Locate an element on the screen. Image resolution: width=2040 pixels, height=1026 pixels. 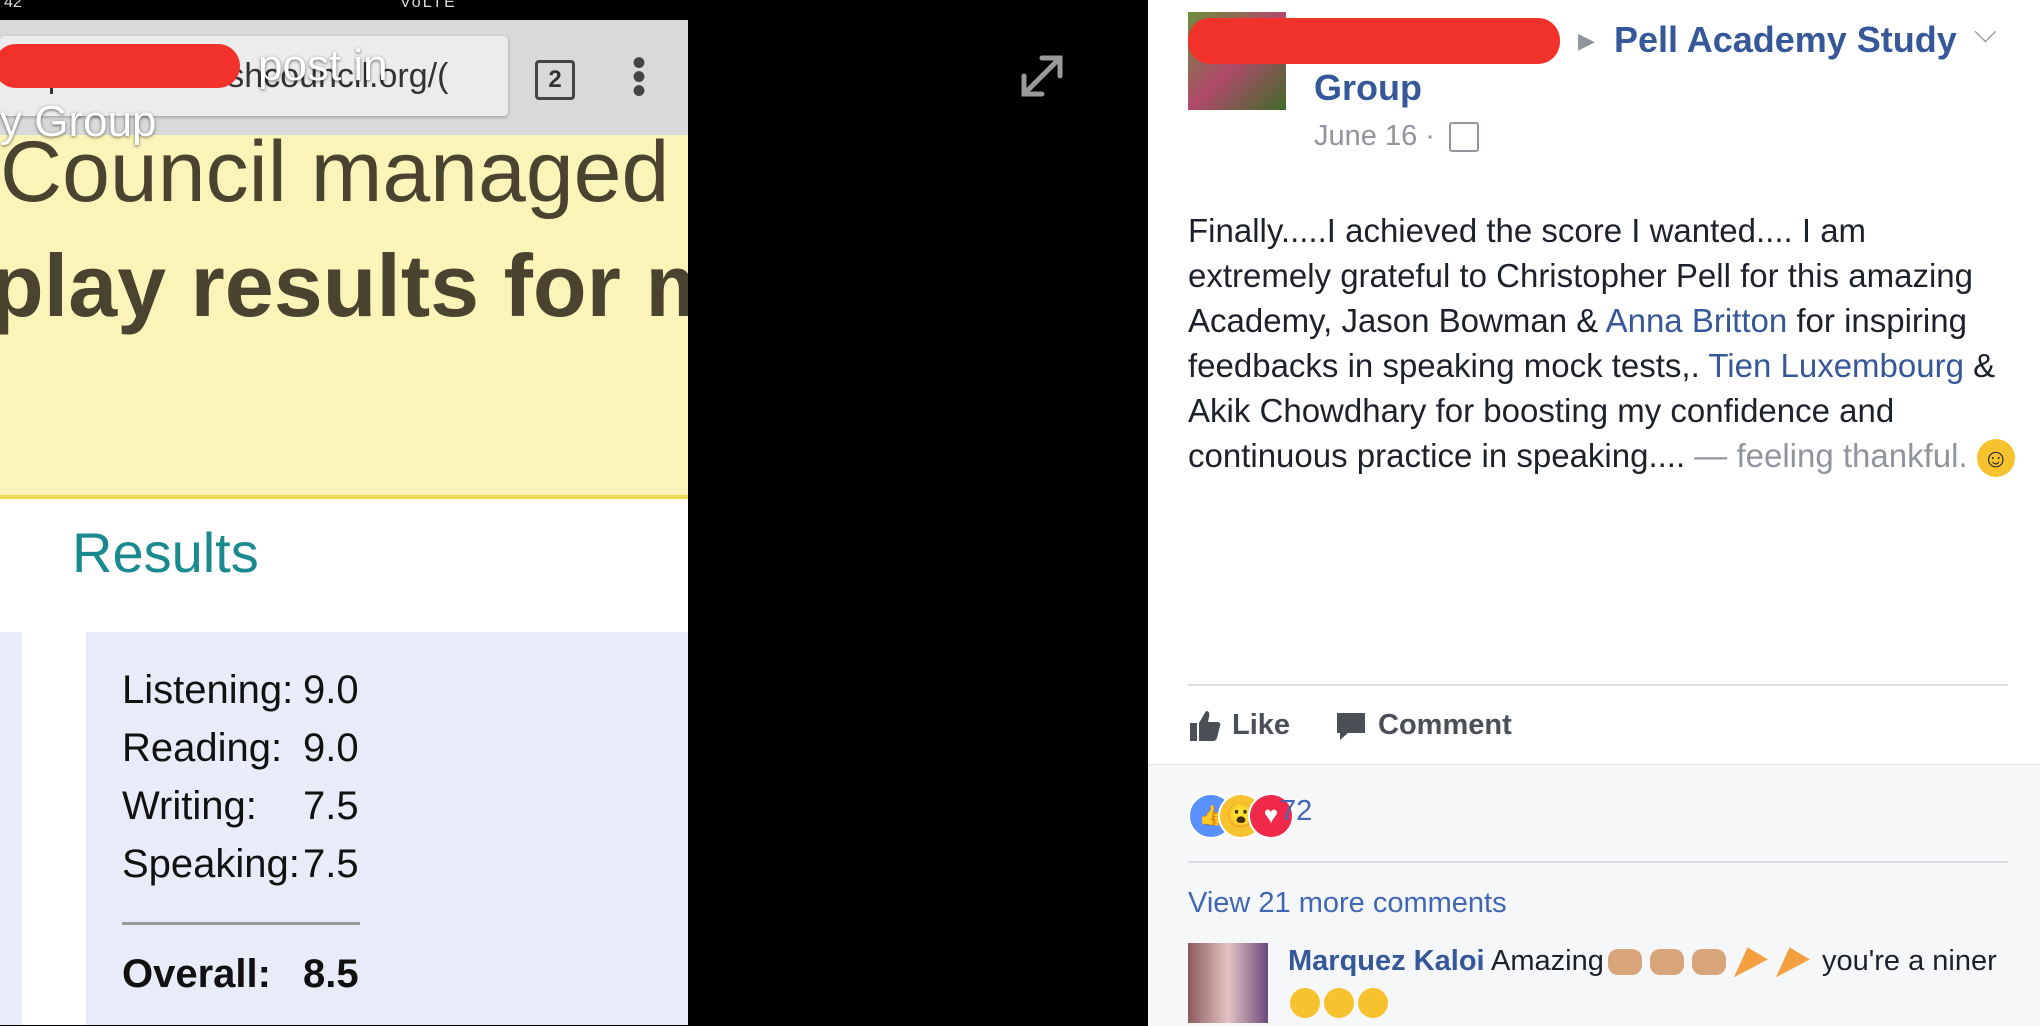
expand-icon is located at coordinates (1042, 76).